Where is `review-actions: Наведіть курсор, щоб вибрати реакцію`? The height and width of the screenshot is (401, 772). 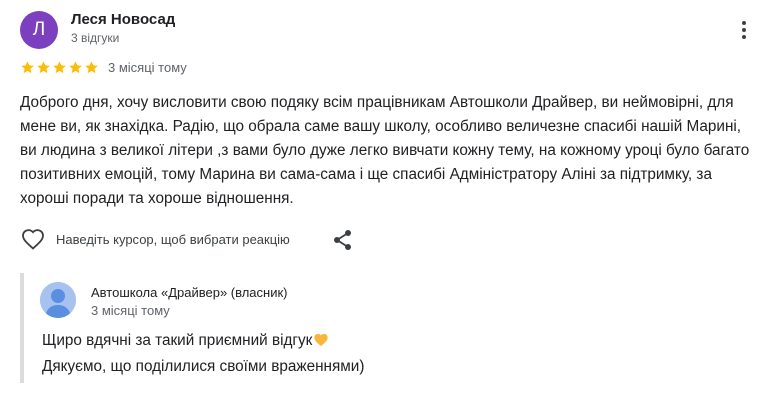 review-actions: Наведіть курсор, щоб вибрати реакцію is located at coordinates (155, 239).